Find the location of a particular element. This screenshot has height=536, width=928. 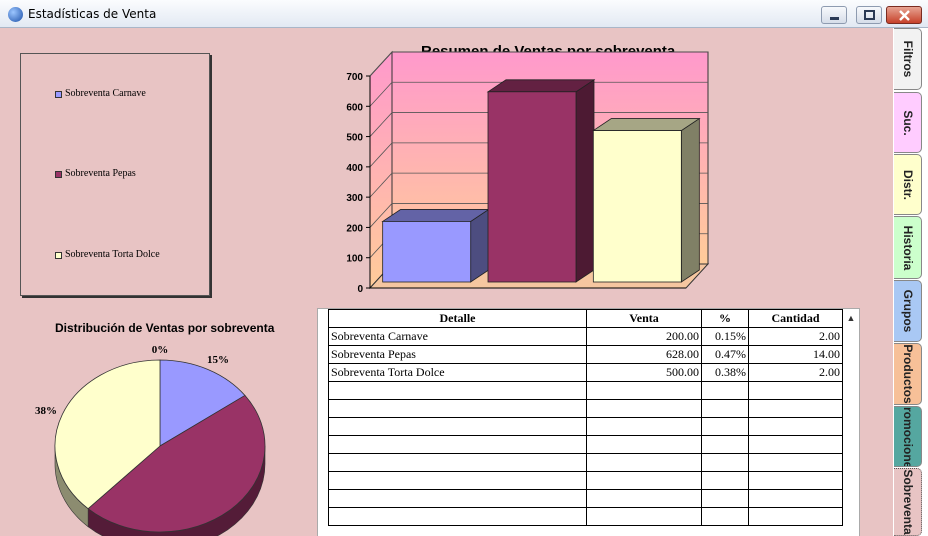

table-cell: Sobreventa Torta Dolce is located at coordinates (457, 372).